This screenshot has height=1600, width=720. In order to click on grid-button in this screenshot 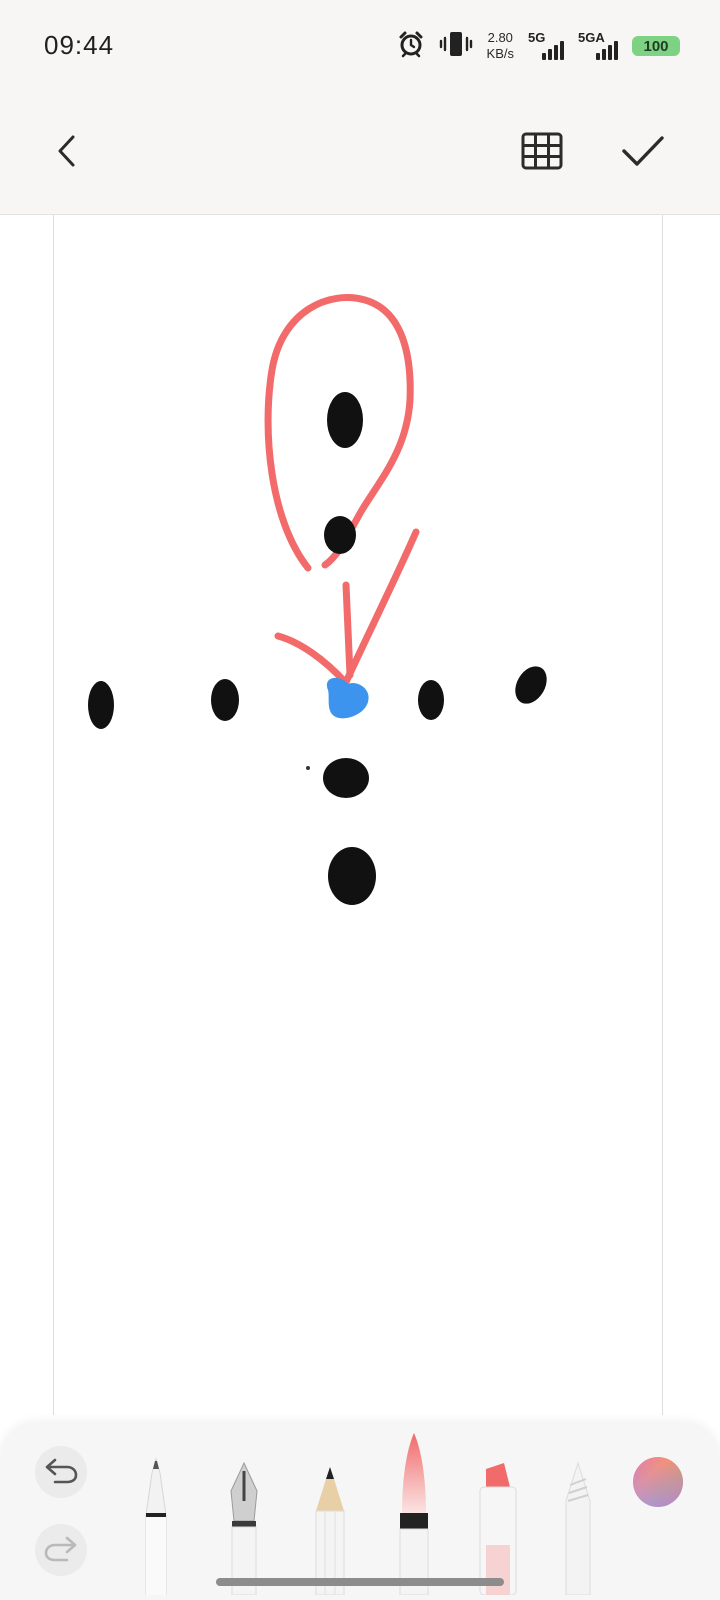, I will do `click(542, 153)`.